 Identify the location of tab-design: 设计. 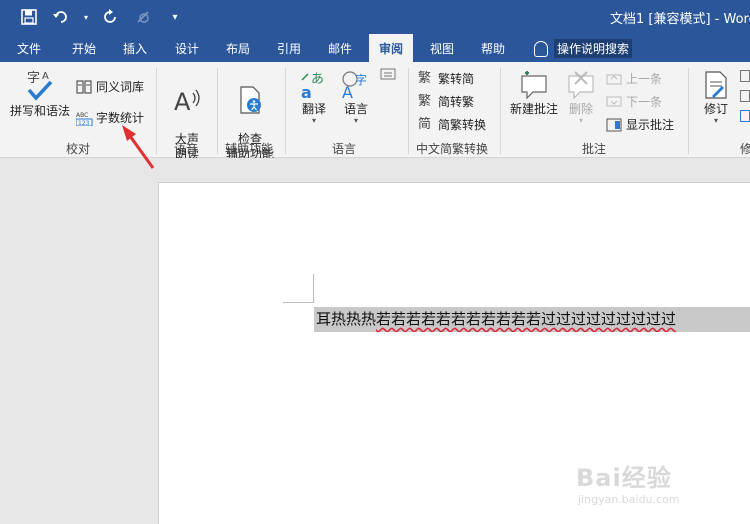
(187, 48).